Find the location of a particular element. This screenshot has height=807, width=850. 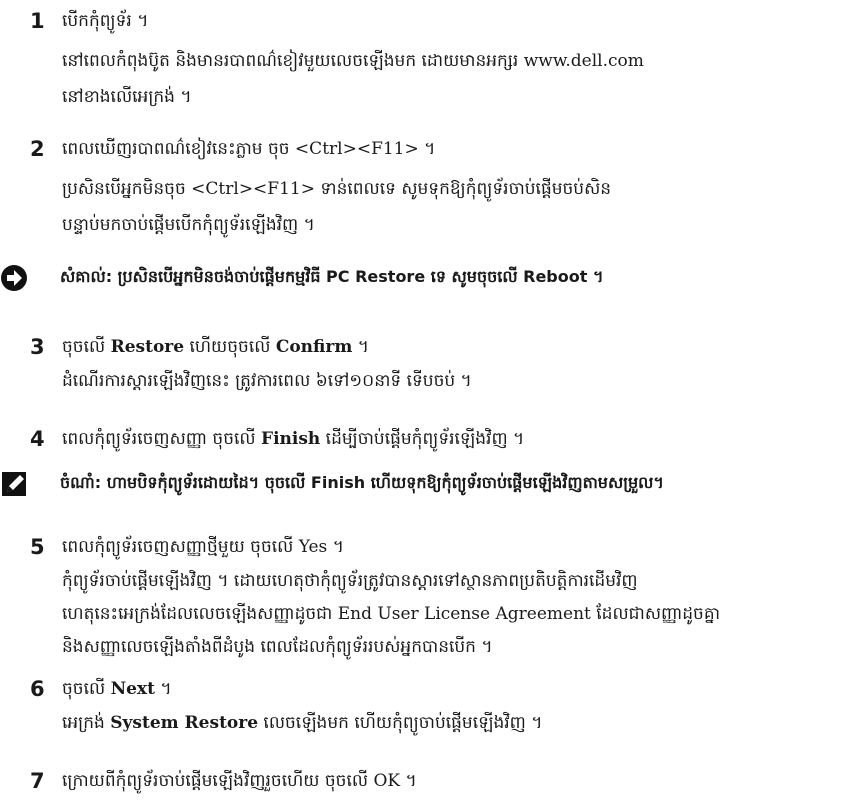

step-text: ពេលកុំព្យូទ័រចេញសញ្ញាថ្មីមួយ ចុចលើ Yes ។ is located at coordinates (203, 547).